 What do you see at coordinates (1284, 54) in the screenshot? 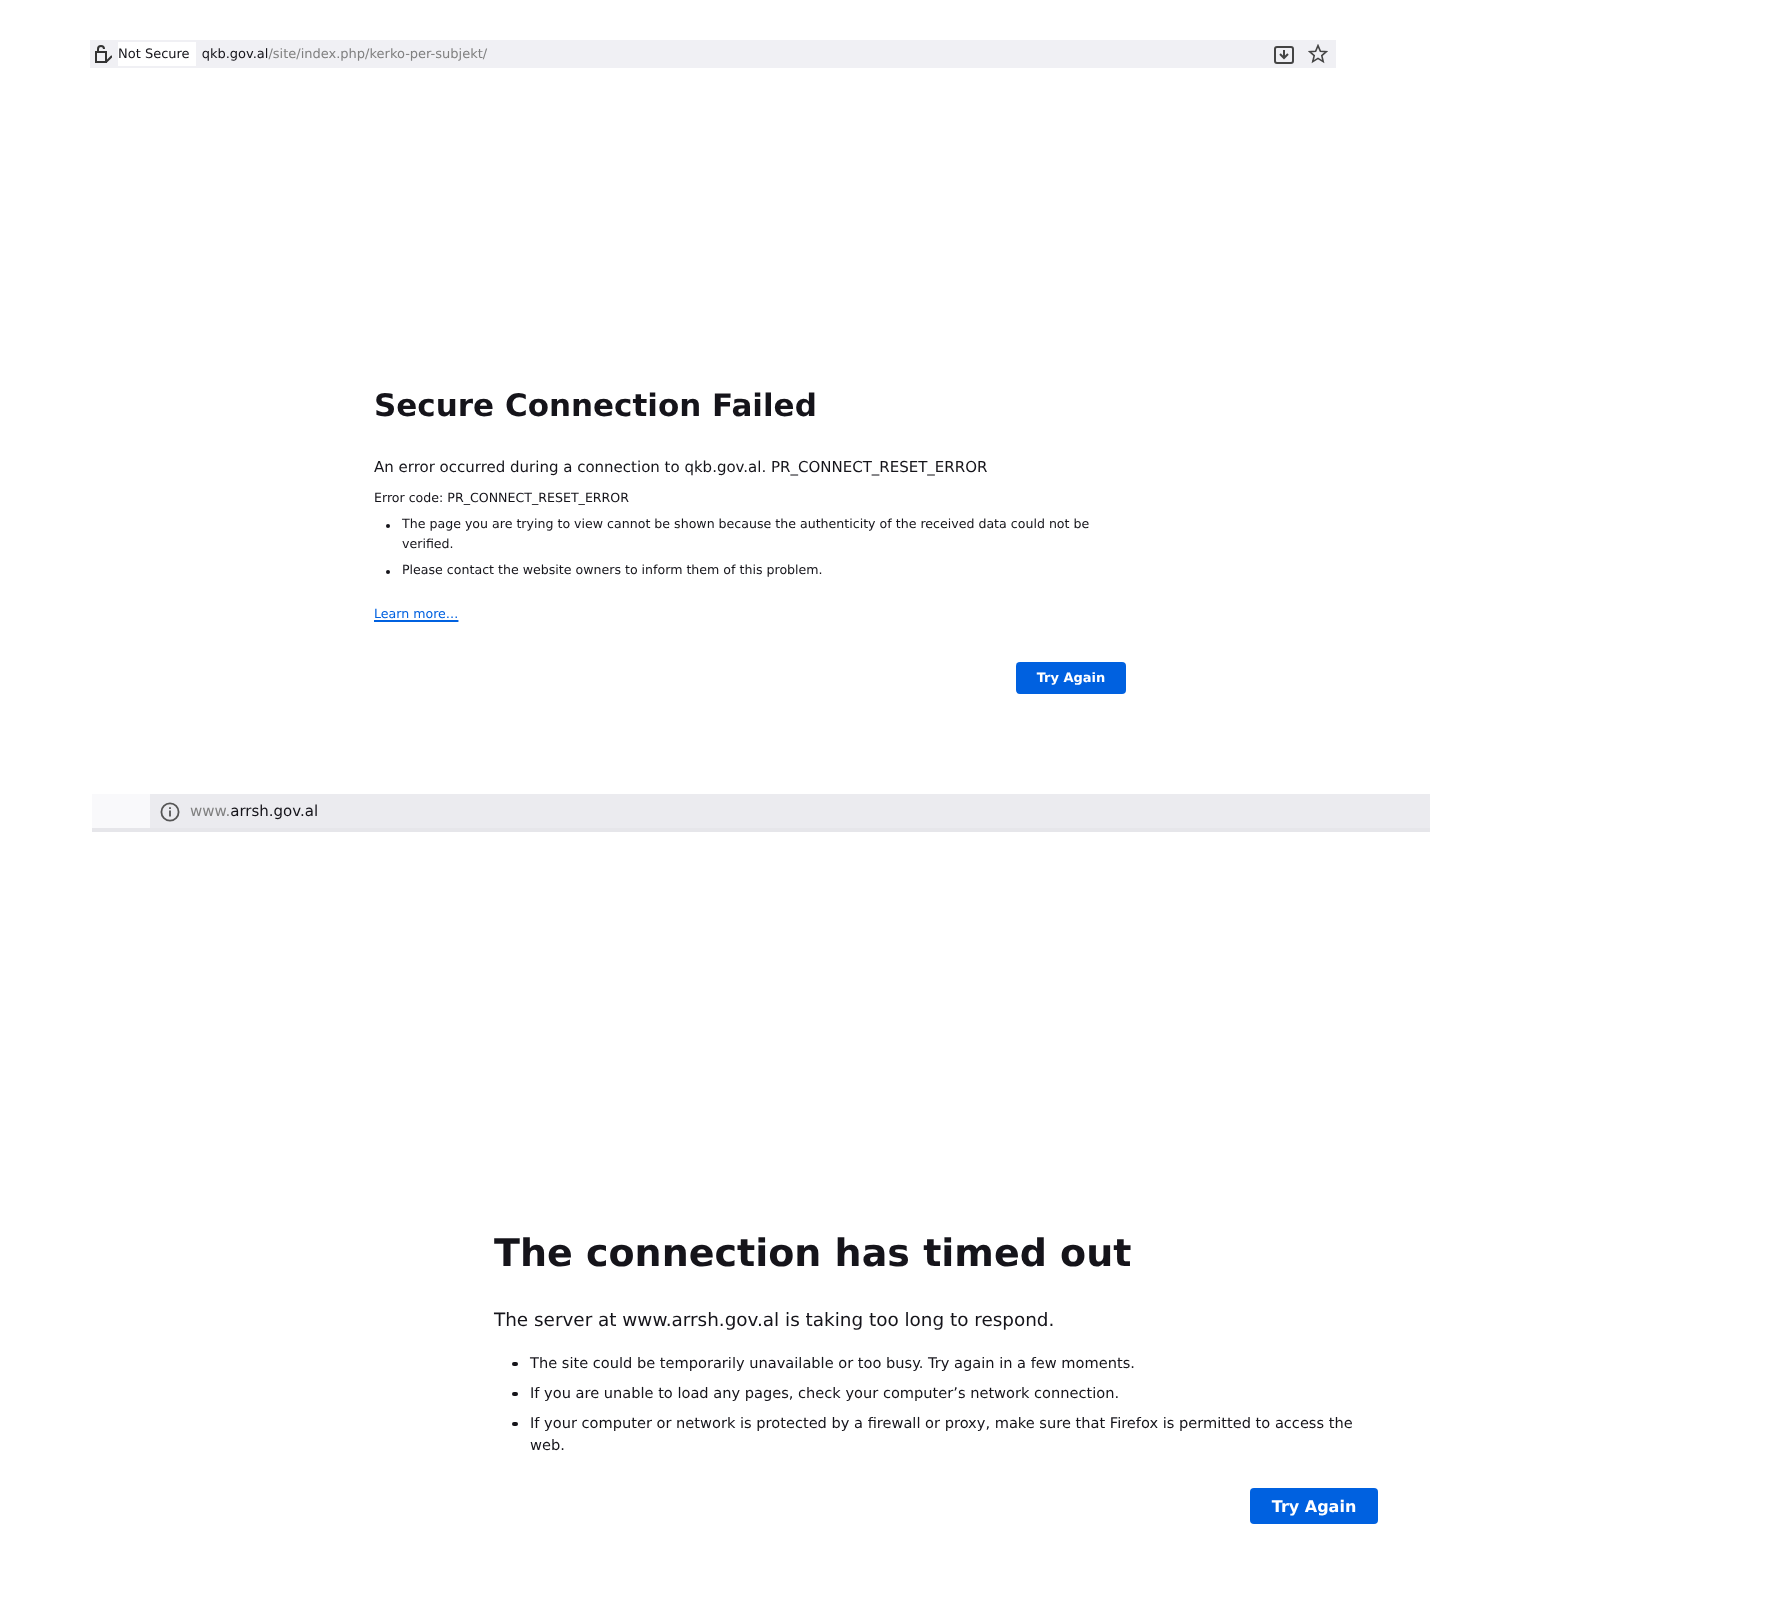
I see `reader-view-icon` at bounding box center [1284, 54].